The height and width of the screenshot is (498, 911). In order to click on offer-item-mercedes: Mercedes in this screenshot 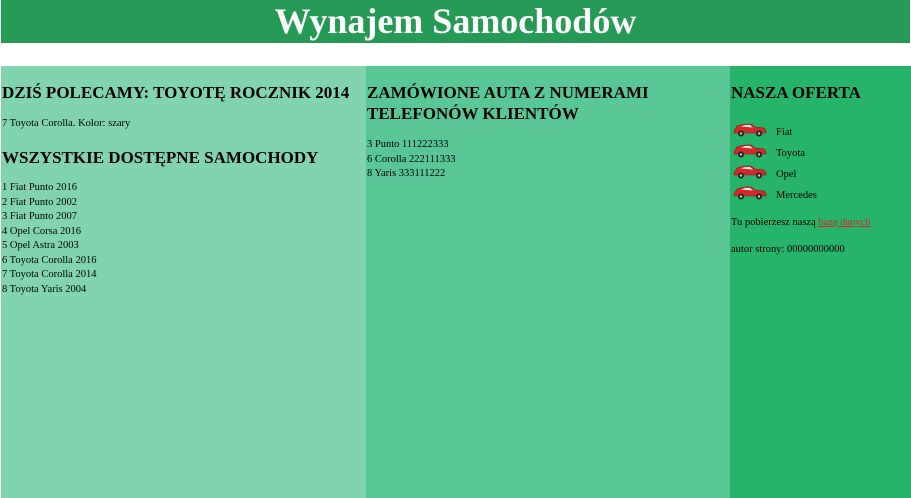, I will do `click(774, 191)`.